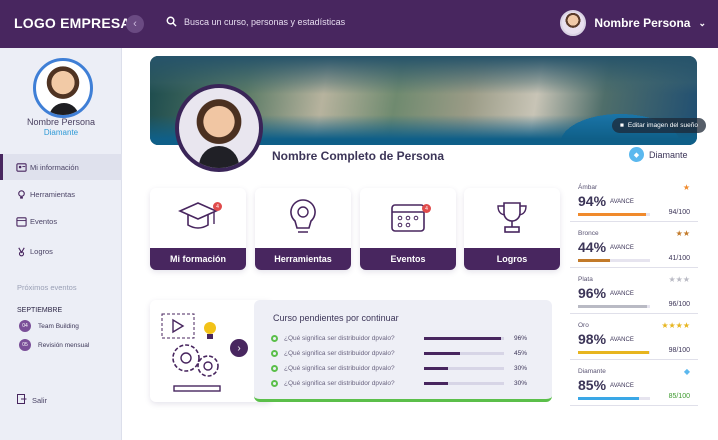  Describe the element at coordinates (679, 350) in the screenshot. I see `level-score: 98/100` at that location.